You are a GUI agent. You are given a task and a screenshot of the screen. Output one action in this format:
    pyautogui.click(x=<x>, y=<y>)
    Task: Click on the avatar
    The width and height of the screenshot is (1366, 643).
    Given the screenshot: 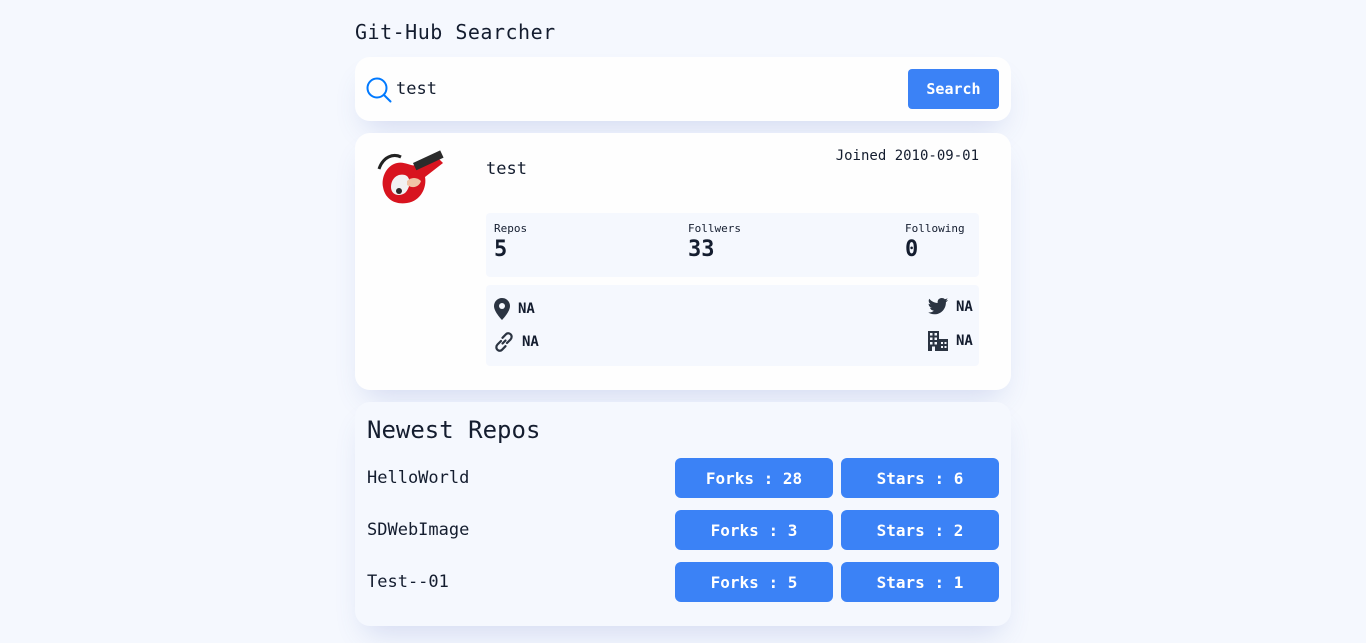 What is the action you would take?
    pyautogui.click(x=410, y=177)
    